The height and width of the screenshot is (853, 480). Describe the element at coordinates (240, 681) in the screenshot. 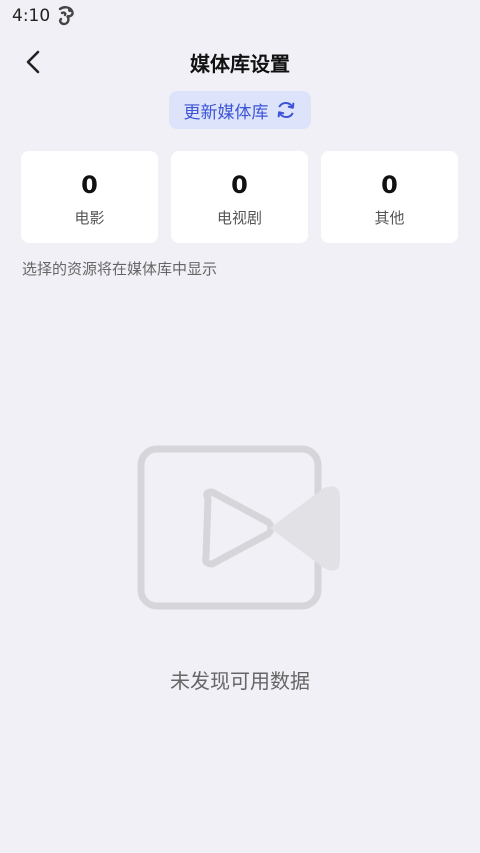

I see `empty-state-text: 未发现可用数据` at that location.